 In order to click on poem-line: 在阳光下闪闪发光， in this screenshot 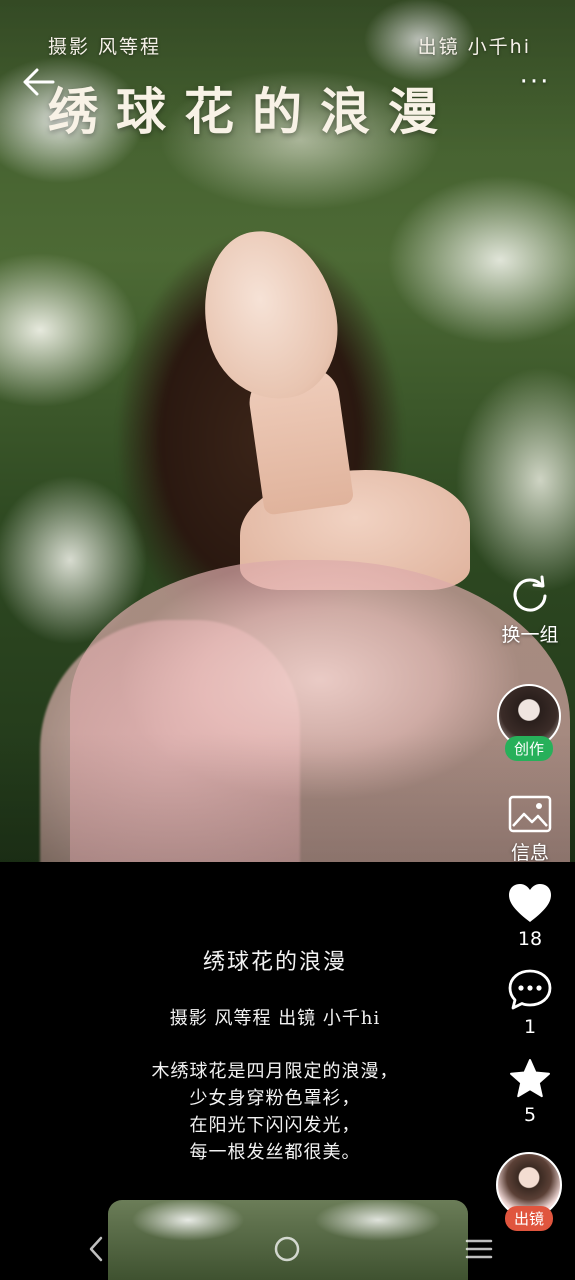, I will do `click(275, 1125)`.